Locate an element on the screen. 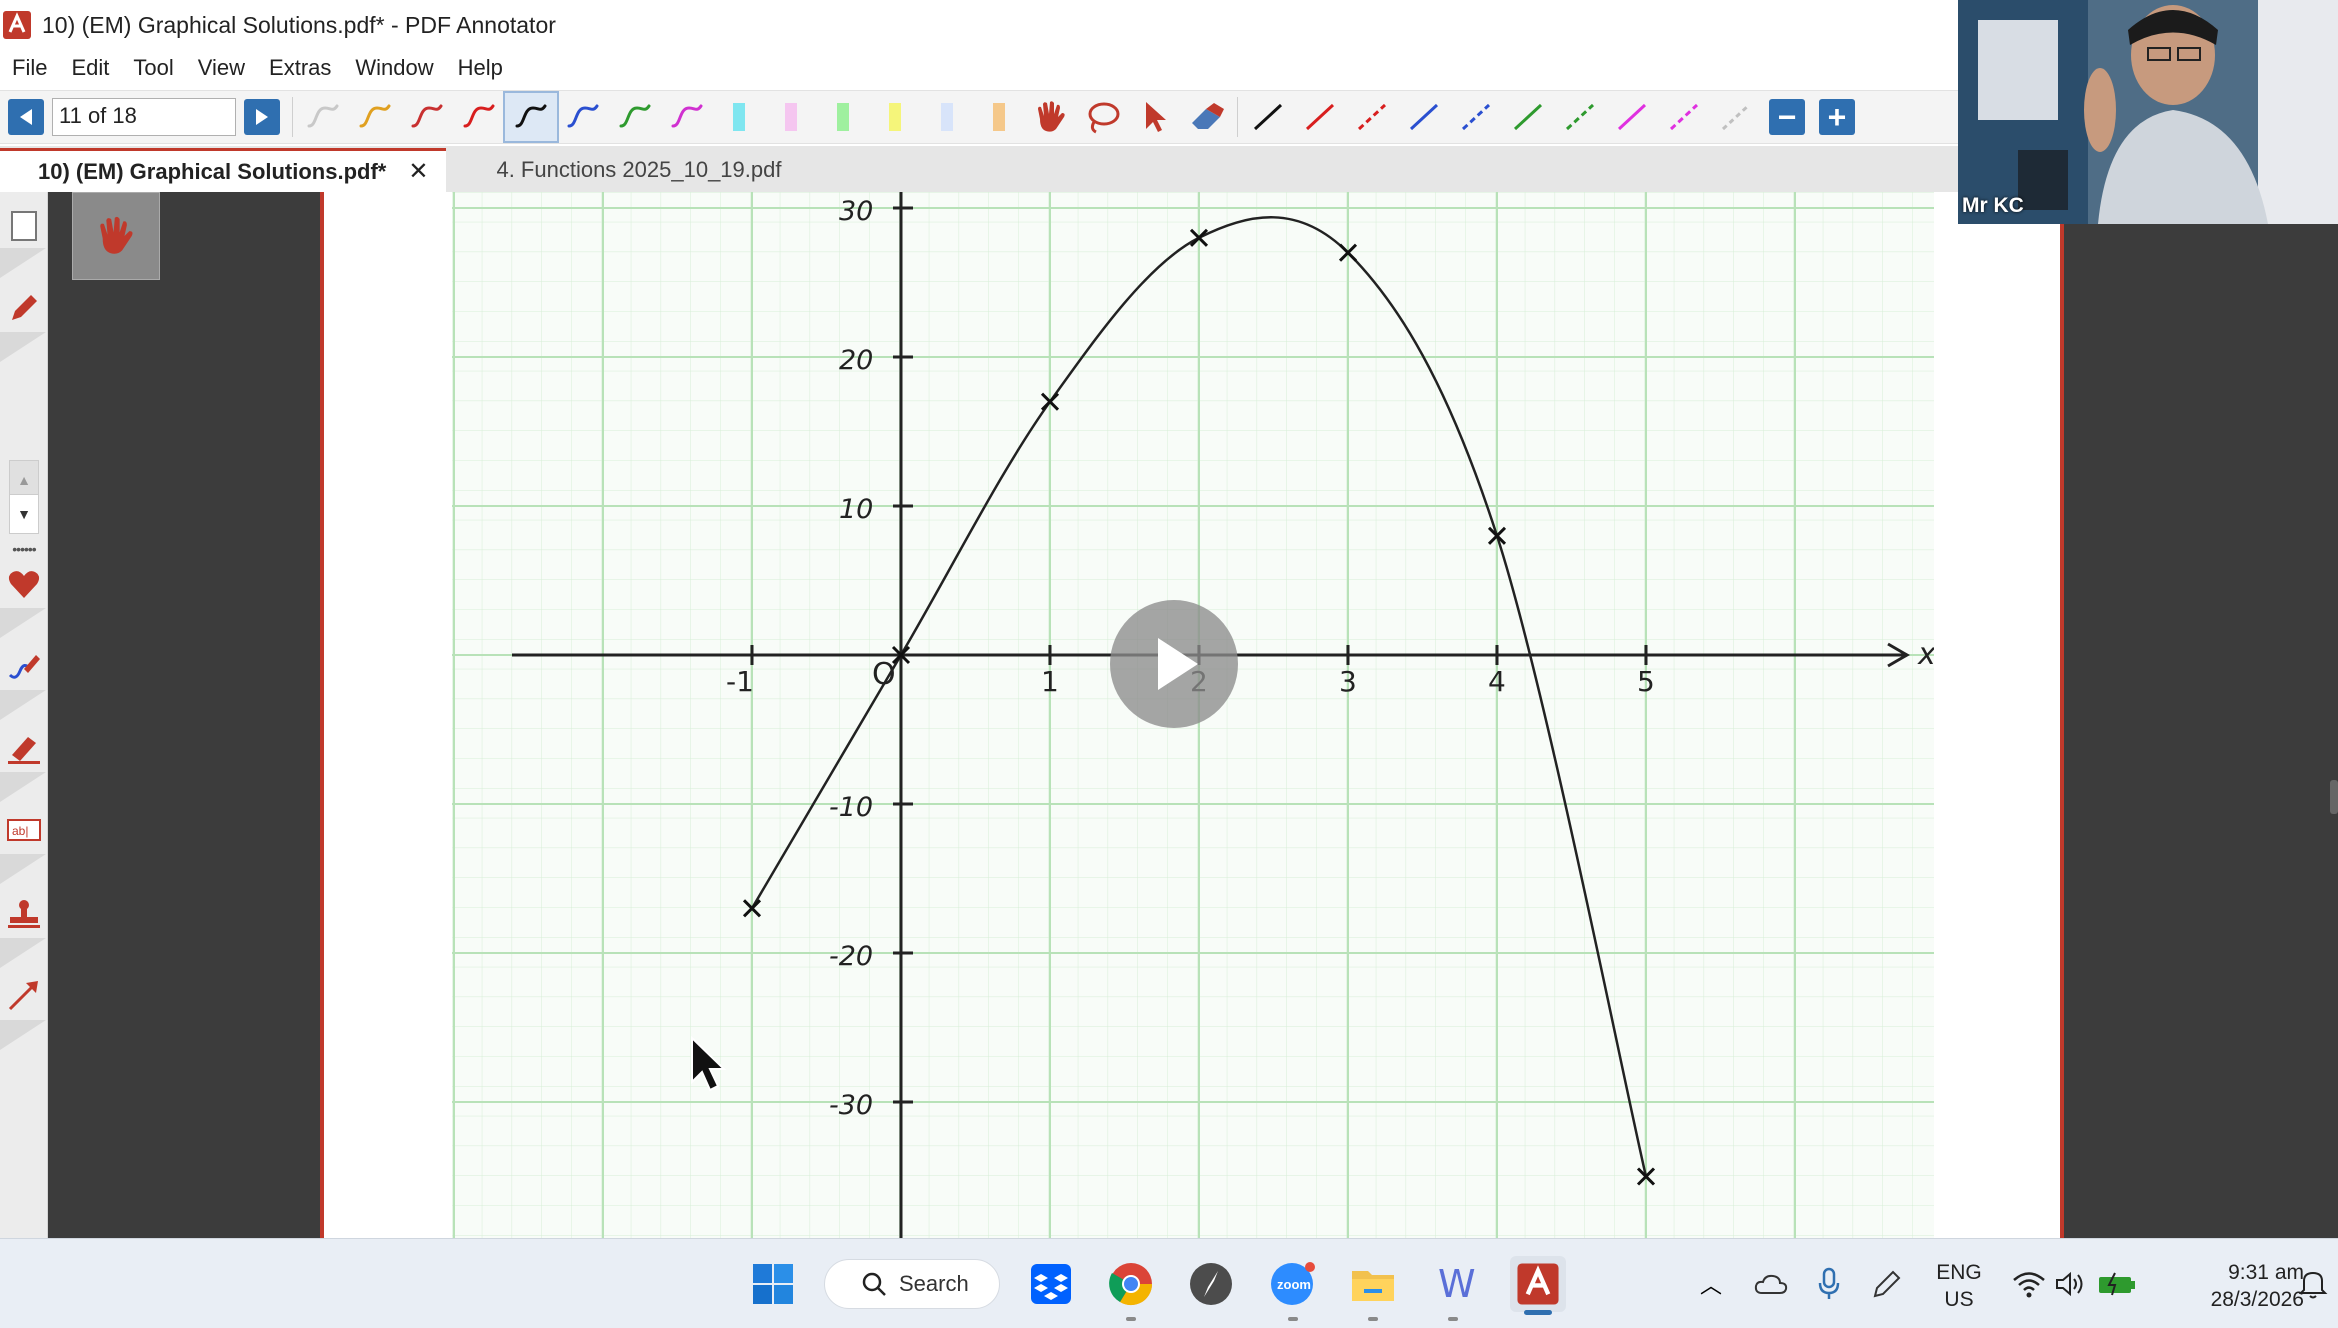 This screenshot has height=1328, width=2338. tab-graphical-solutions: 10) (EM) Graphical Solutions.pdf* ✕ is located at coordinates (223, 170).